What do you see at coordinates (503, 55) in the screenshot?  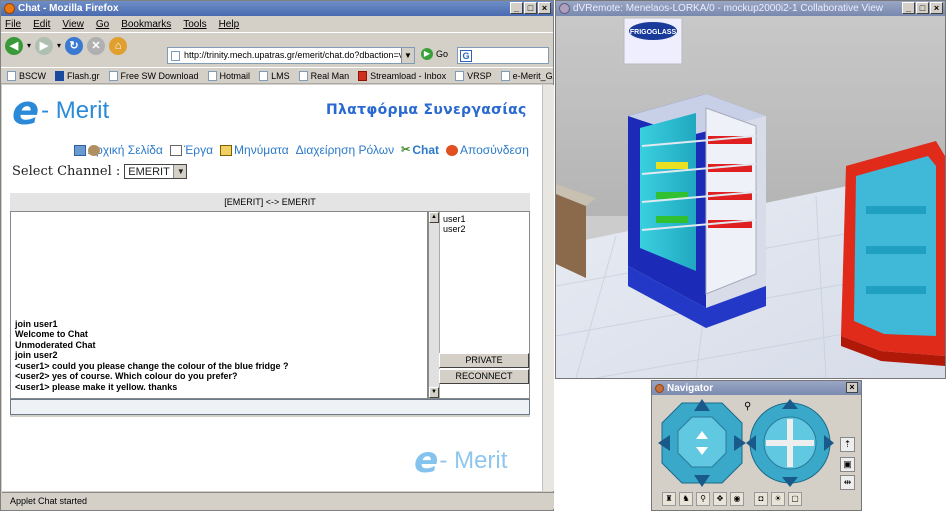 I see `search-input: G` at bounding box center [503, 55].